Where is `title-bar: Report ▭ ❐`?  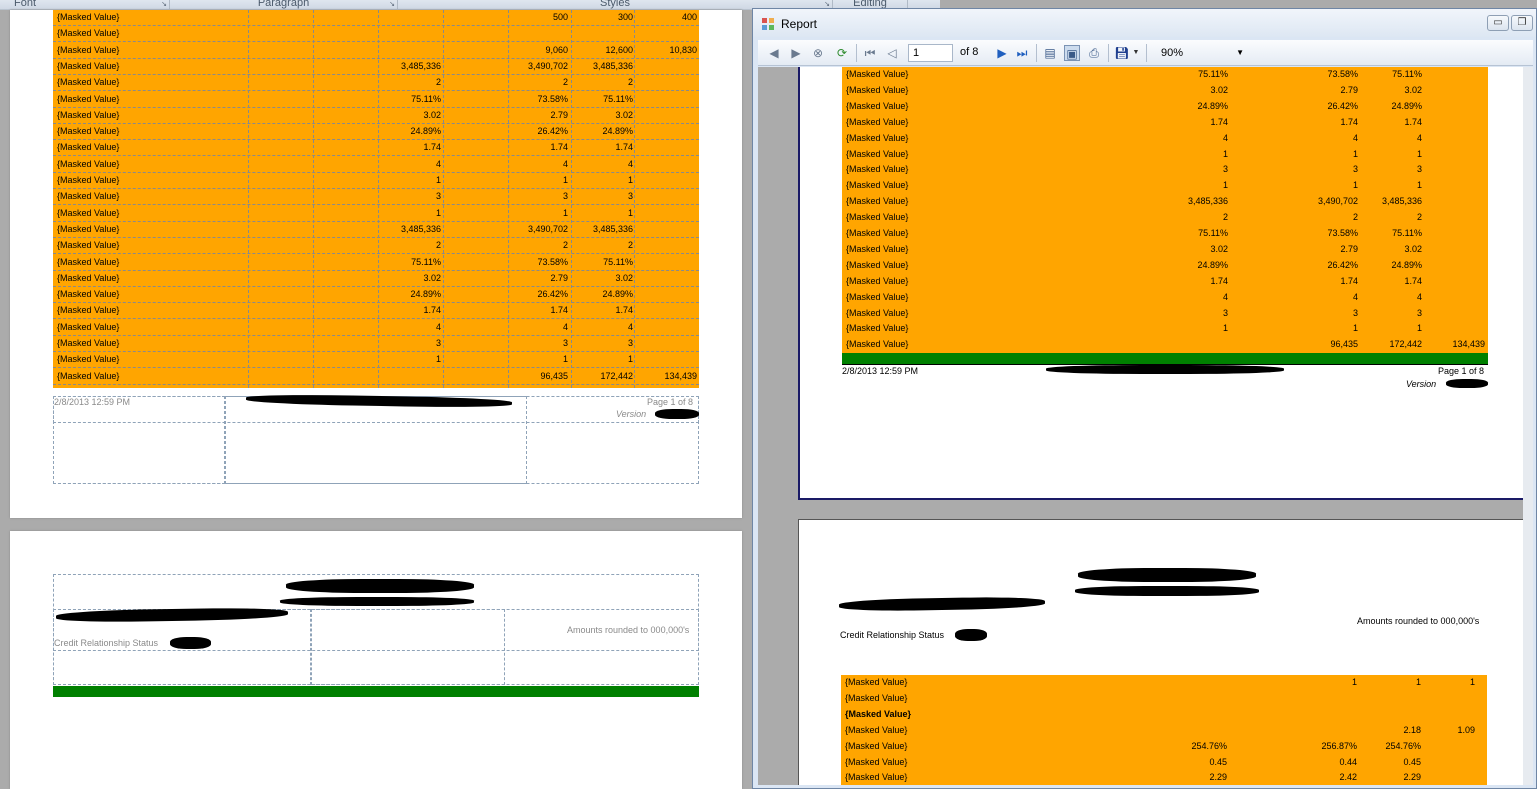 title-bar: Report ▭ ❐ is located at coordinates (1144, 23).